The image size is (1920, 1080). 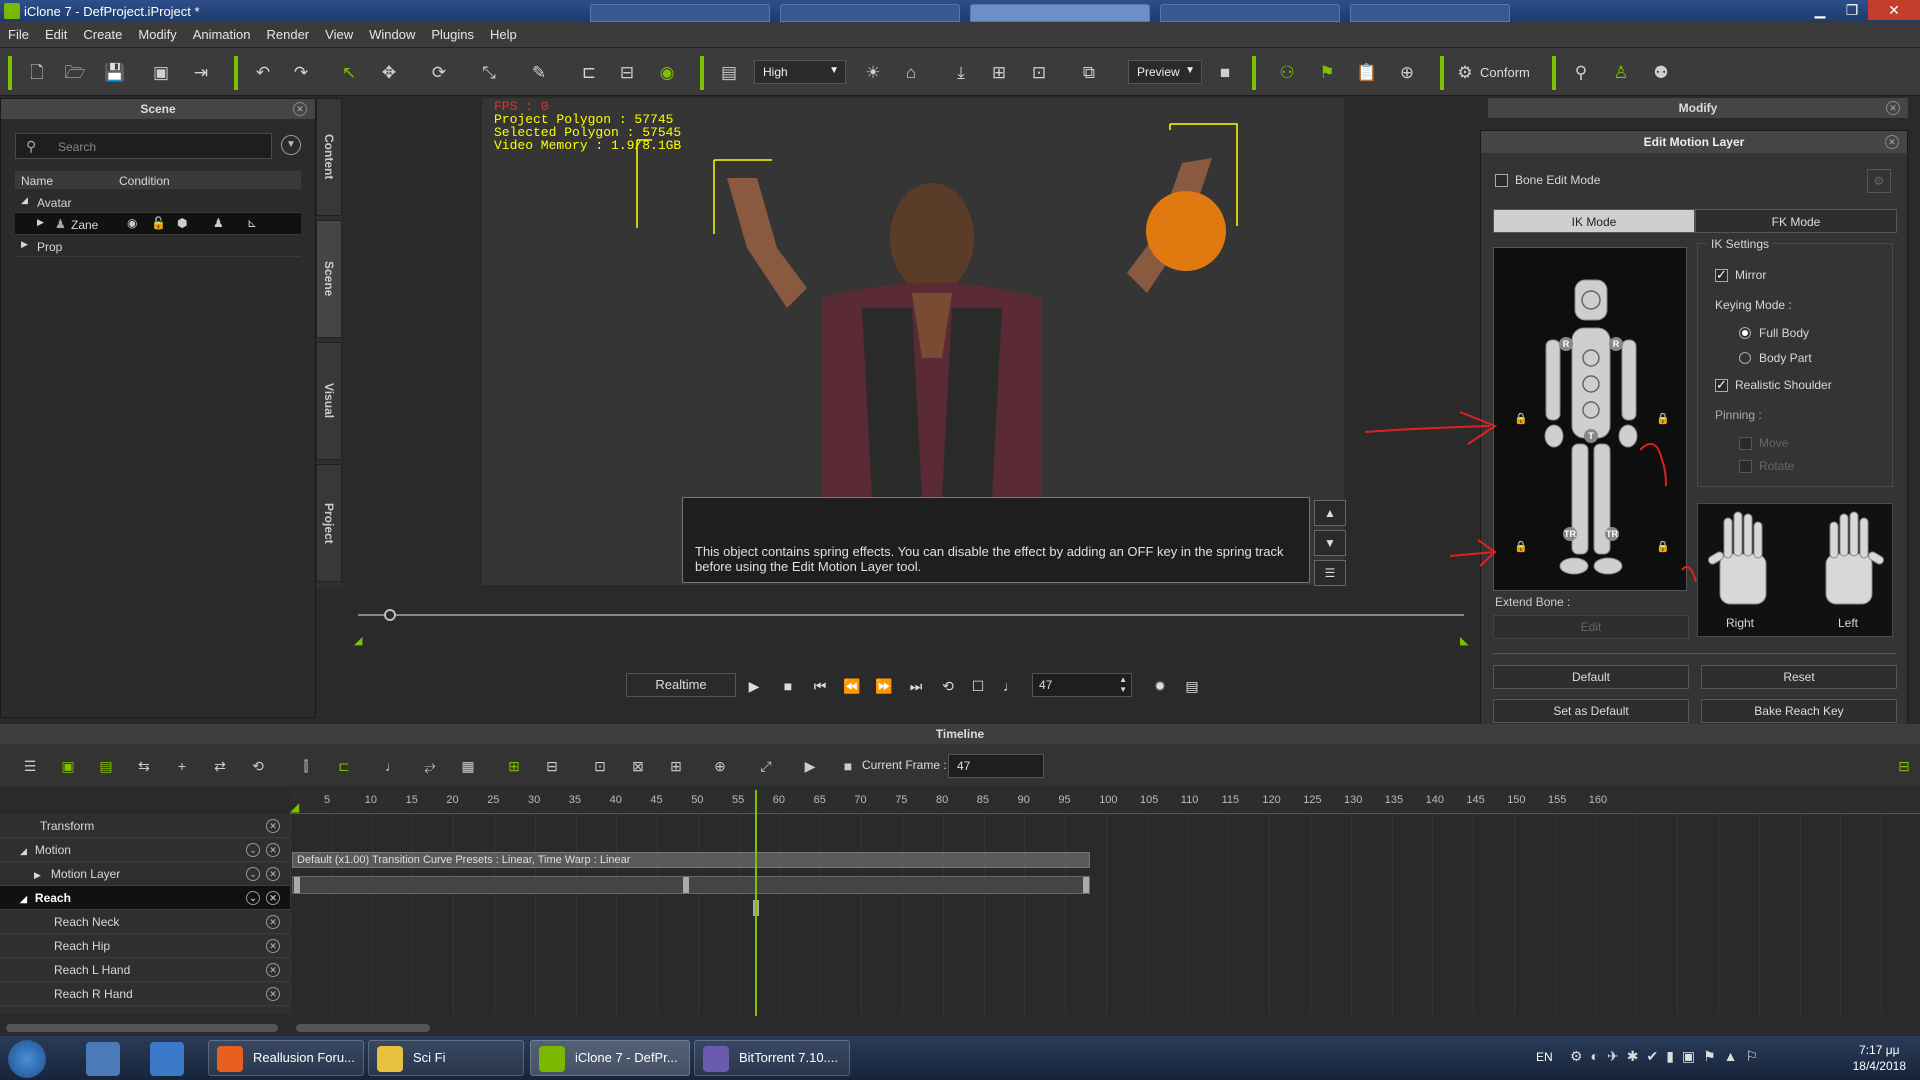 What do you see at coordinates (18, 34) in the screenshot?
I see `menu-file: File` at bounding box center [18, 34].